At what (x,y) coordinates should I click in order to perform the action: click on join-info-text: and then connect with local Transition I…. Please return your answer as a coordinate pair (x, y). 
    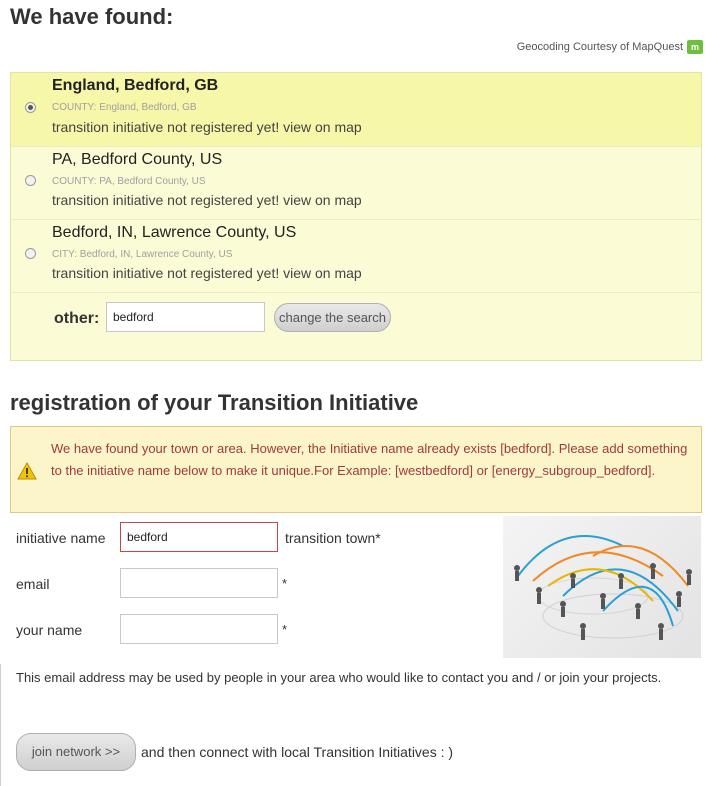
    Looking at the image, I should click on (297, 752).